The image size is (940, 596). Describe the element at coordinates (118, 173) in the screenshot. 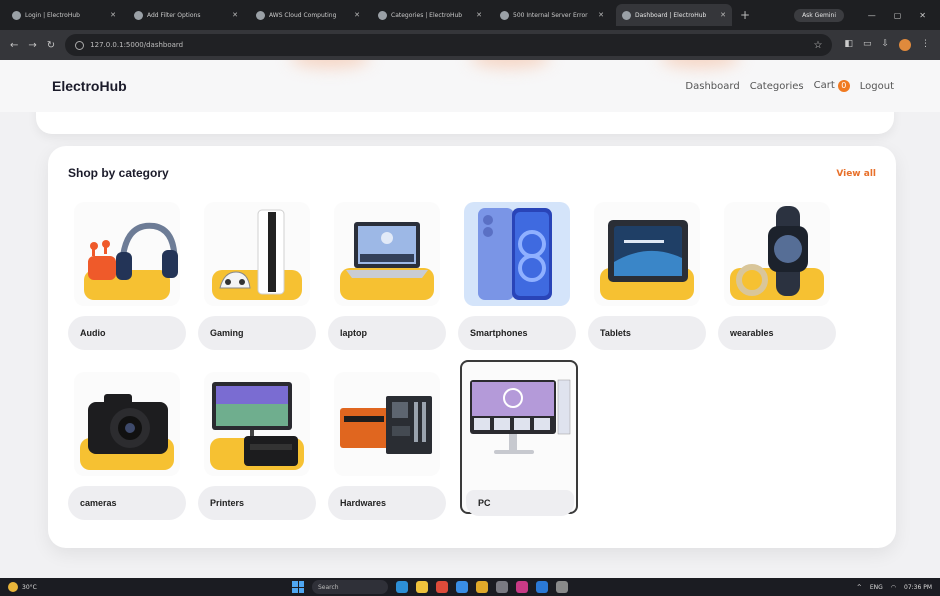

I see `section-title: Shop by category` at that location.